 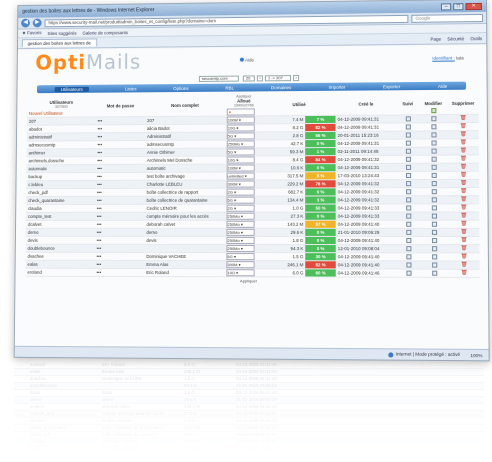 I want to click on command-page: Page, so click(x=435, y=38).